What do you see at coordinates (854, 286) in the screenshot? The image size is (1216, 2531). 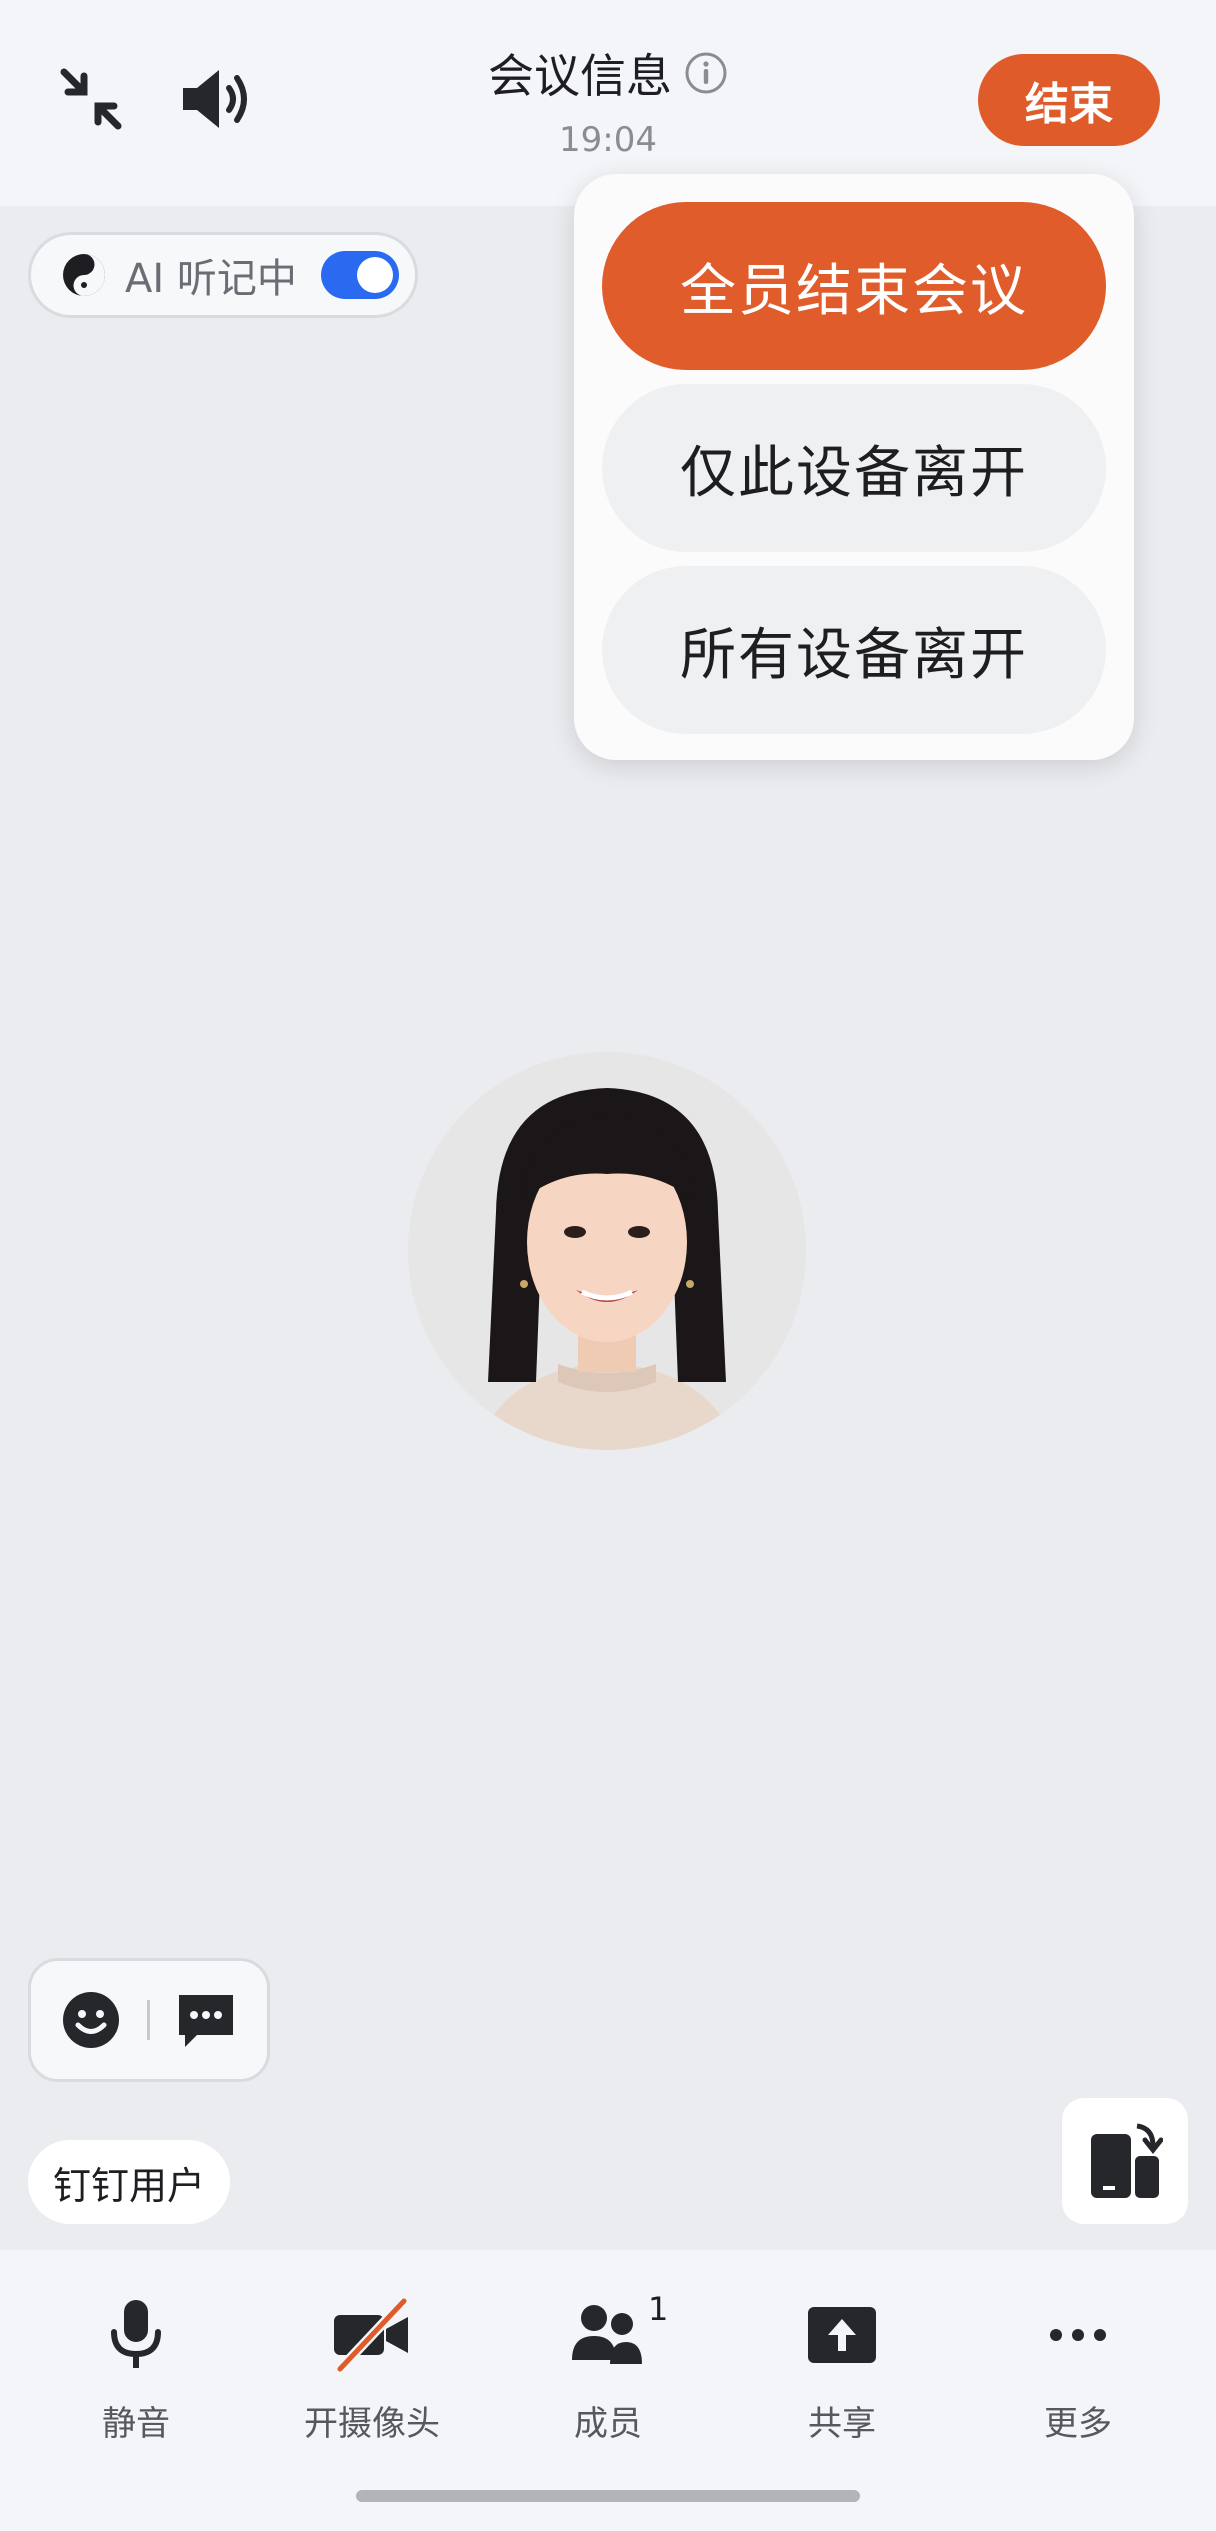 I see `end-for-all-button: 全员结束会议` at bounding box center [854, 286].